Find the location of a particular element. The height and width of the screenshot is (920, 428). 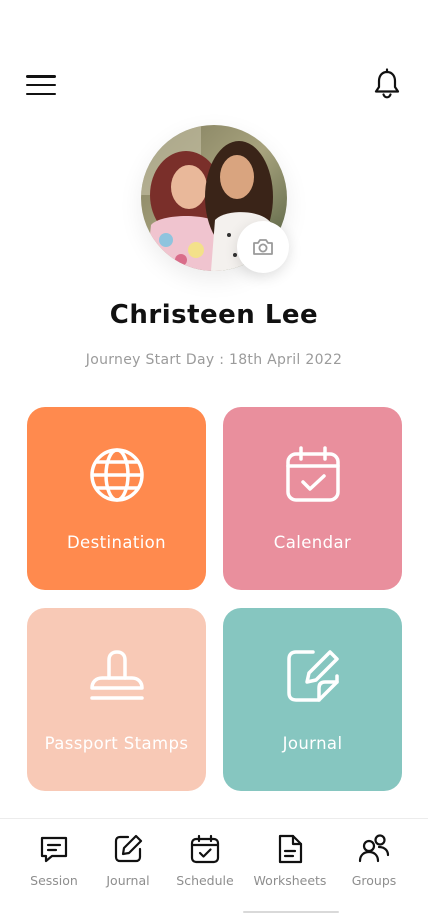

group-icon is located at coordinates (374, 848).